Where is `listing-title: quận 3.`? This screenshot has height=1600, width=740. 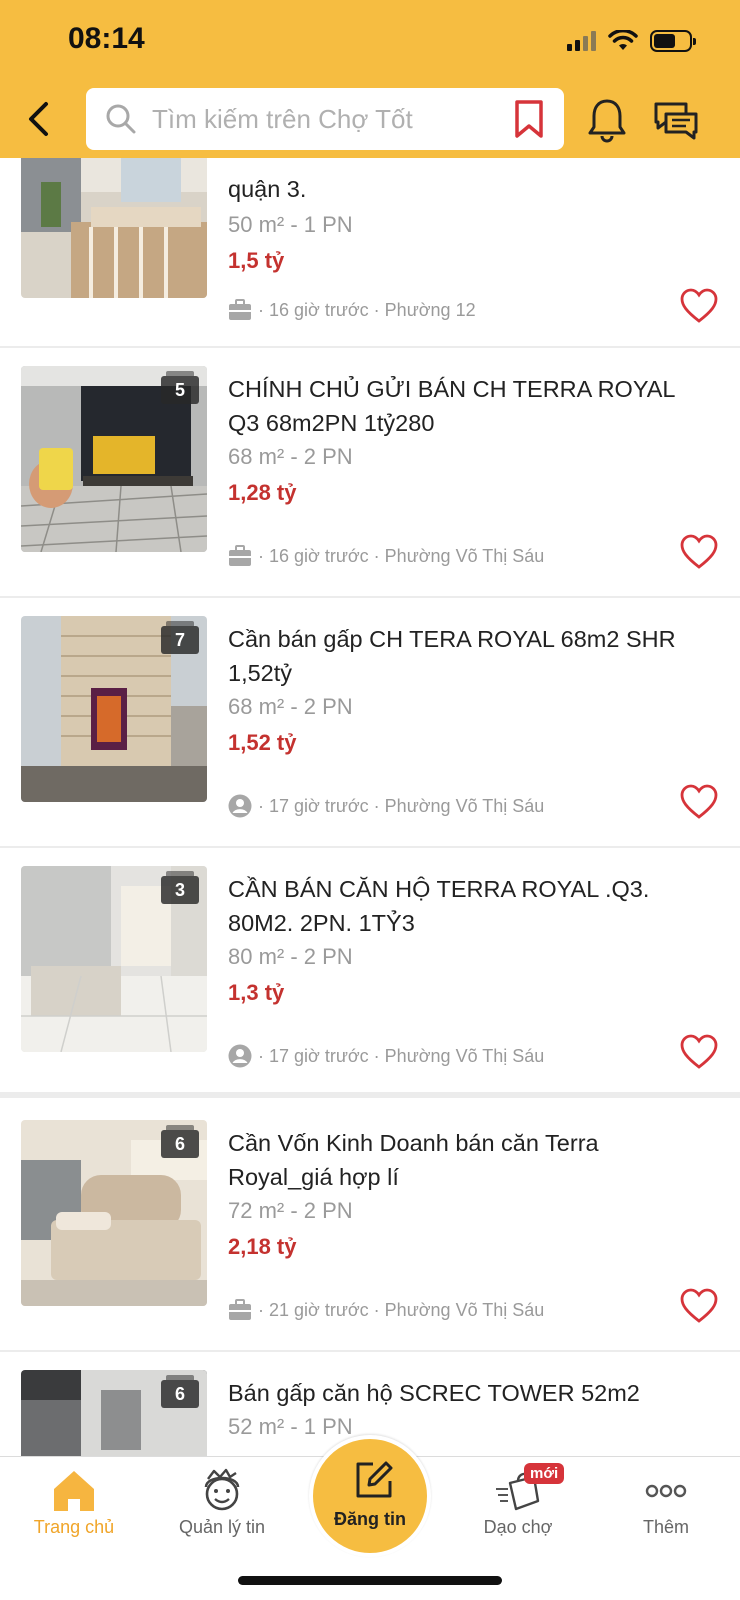
listing-title: quận 3. is located at coordinates (267, 189).